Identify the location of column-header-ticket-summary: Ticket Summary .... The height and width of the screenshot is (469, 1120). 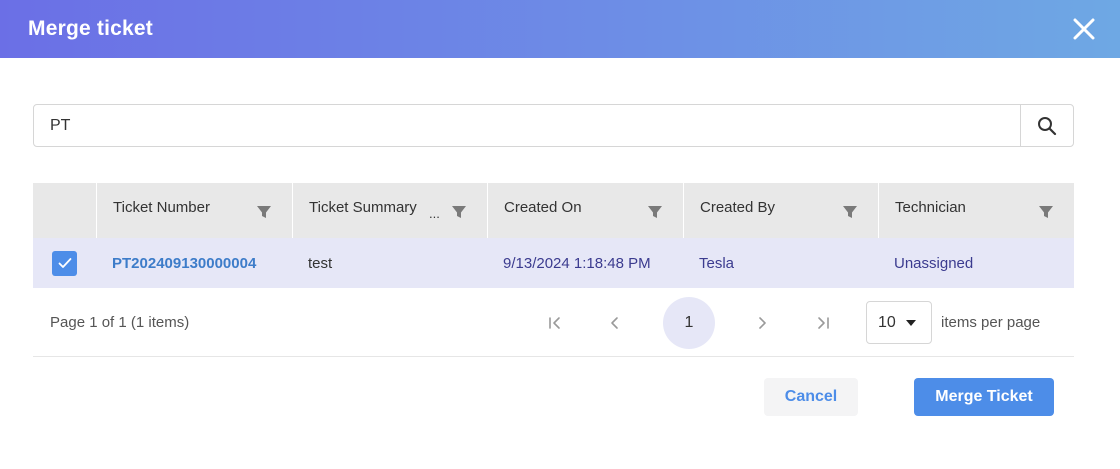
(389, 210).